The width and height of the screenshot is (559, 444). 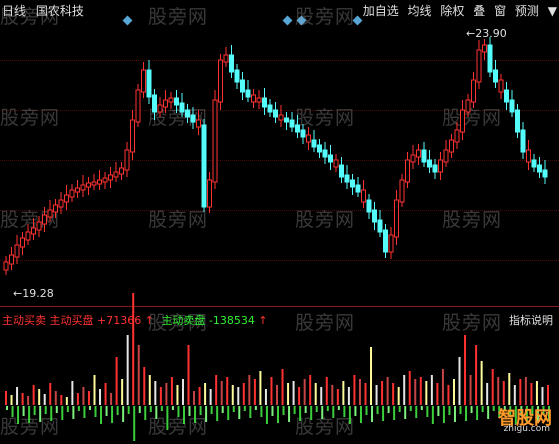 What do you see at coordinates (526, 429) in the screenshot?
I see `logo-url: zhigu.com` at bounding box center [526, 429].